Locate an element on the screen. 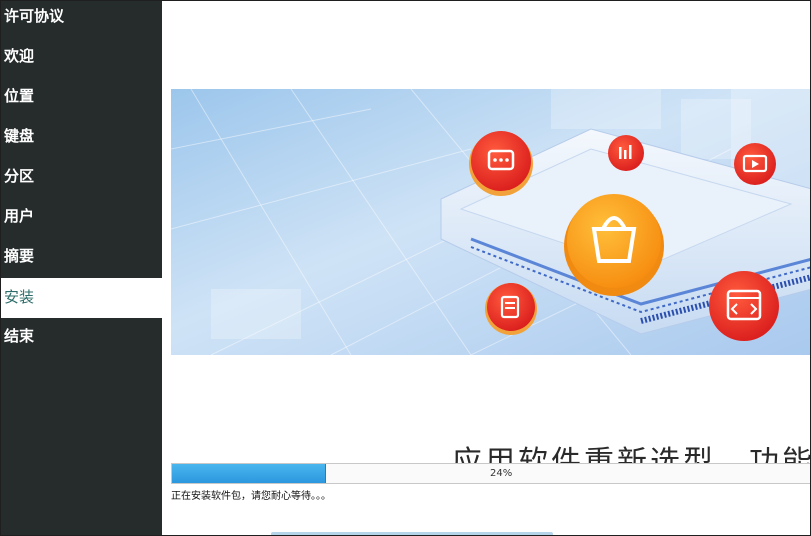 The image size is (811, 536). sidebar-item-users: 用户 is located at coordinates (81, 221).